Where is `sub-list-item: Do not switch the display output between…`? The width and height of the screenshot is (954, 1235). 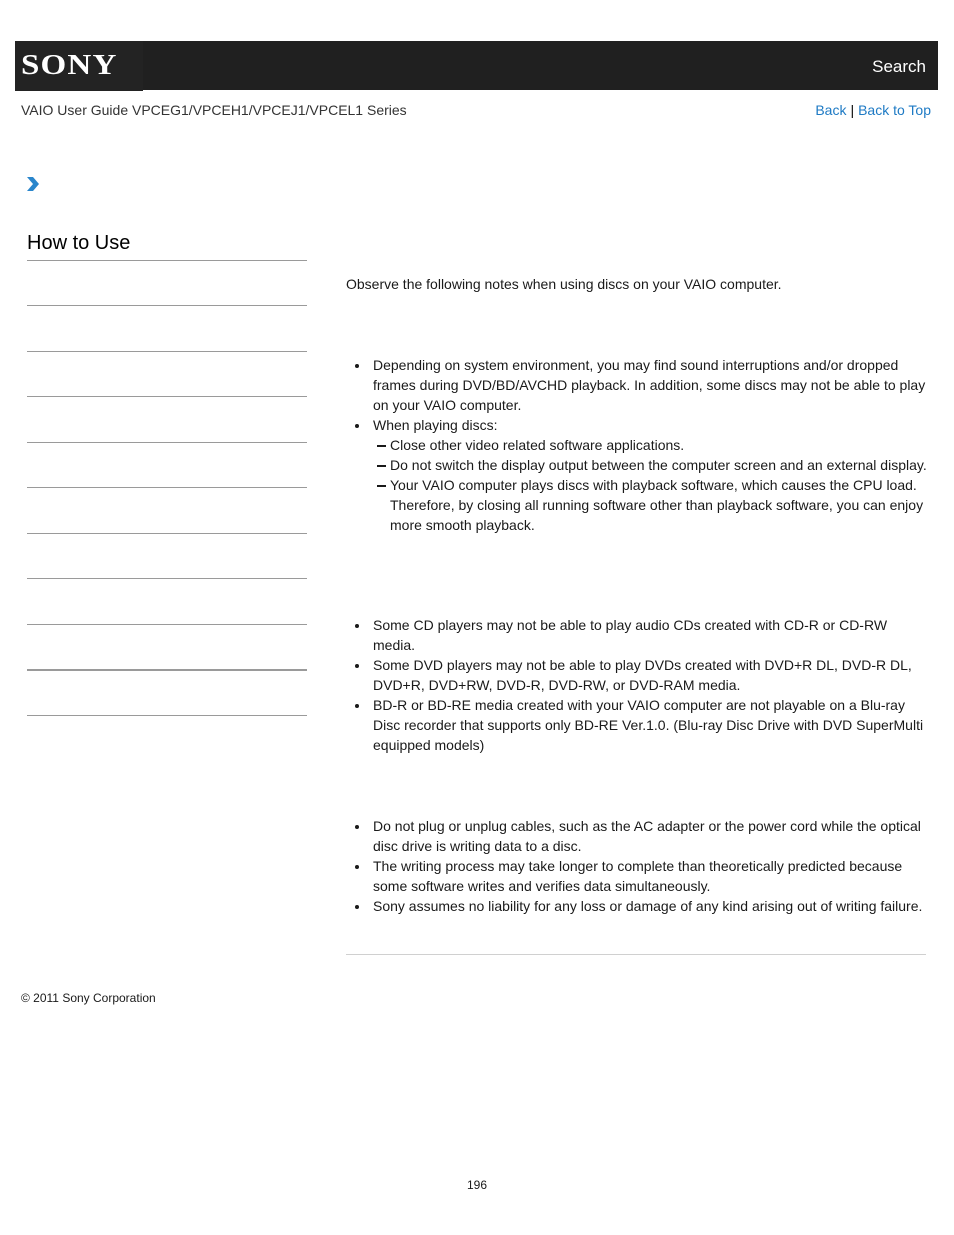 sub-list-item: Do not switch the display output between… is located at coordinates (650, 465).